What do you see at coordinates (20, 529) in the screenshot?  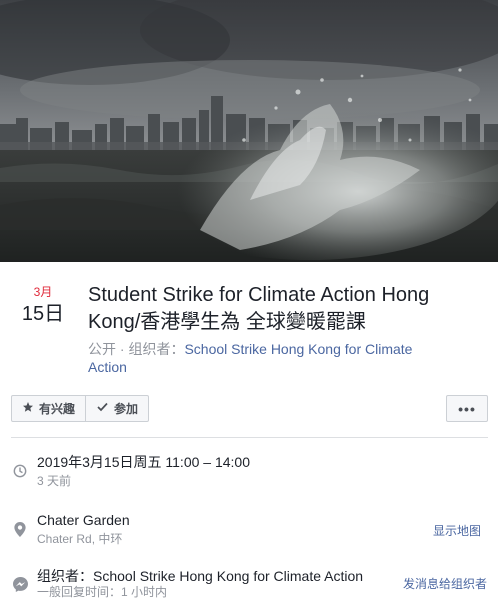 I see `map-pin-icon` at bounding box center [20, 529].